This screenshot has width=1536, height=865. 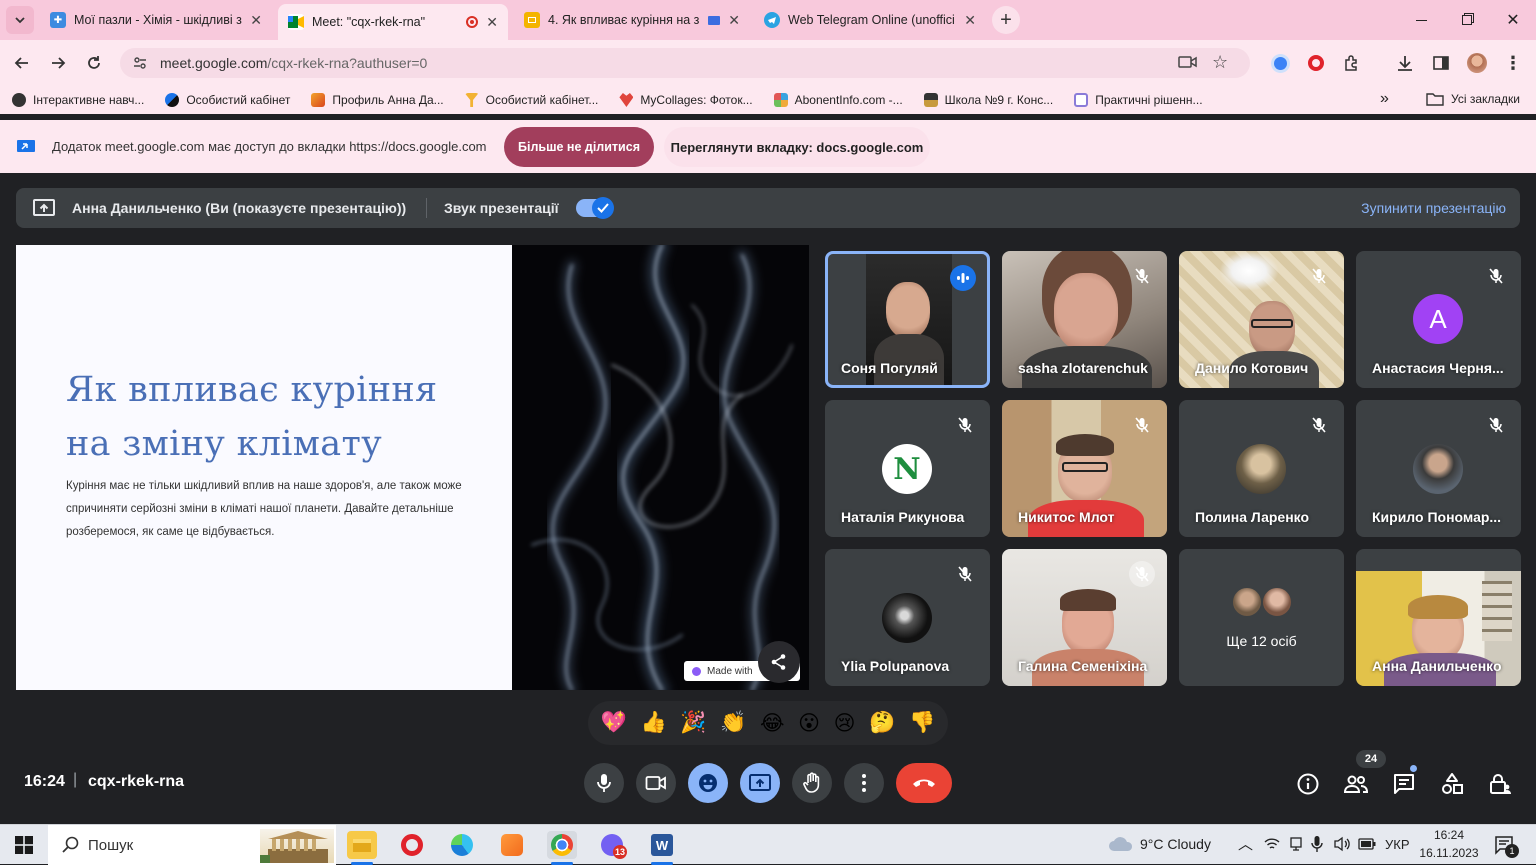 I want to click on tab-slides: 4. Як впливає куріння на з ✕, so click(x=632, y=20).